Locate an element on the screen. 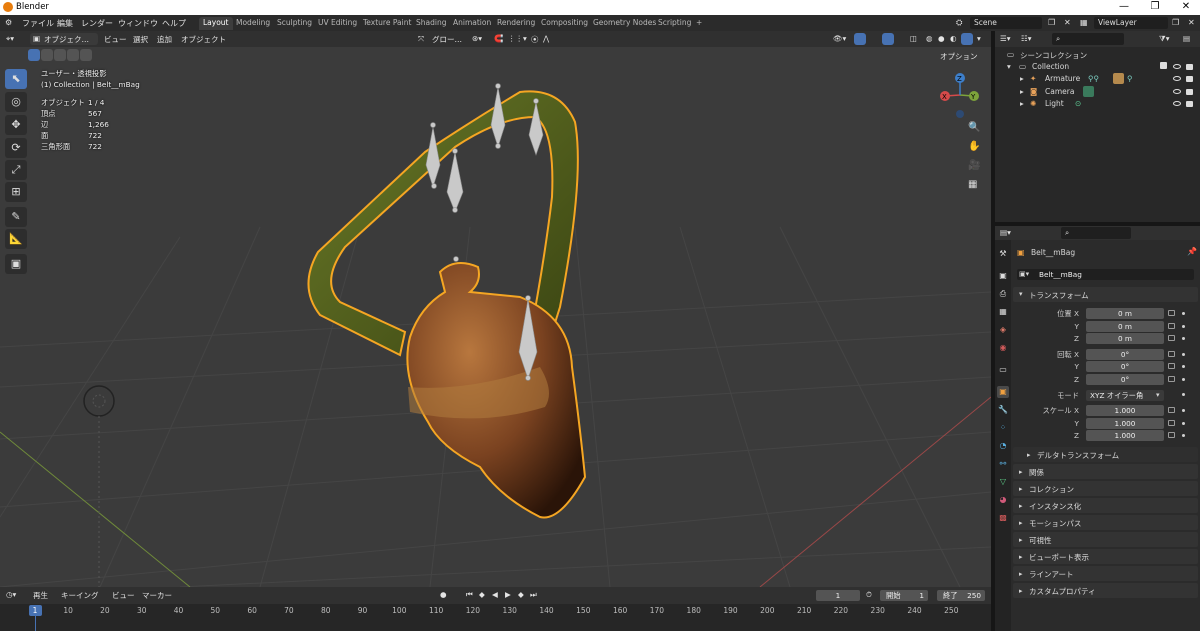  area-separator-vertical is located at coordinates (993, 331).